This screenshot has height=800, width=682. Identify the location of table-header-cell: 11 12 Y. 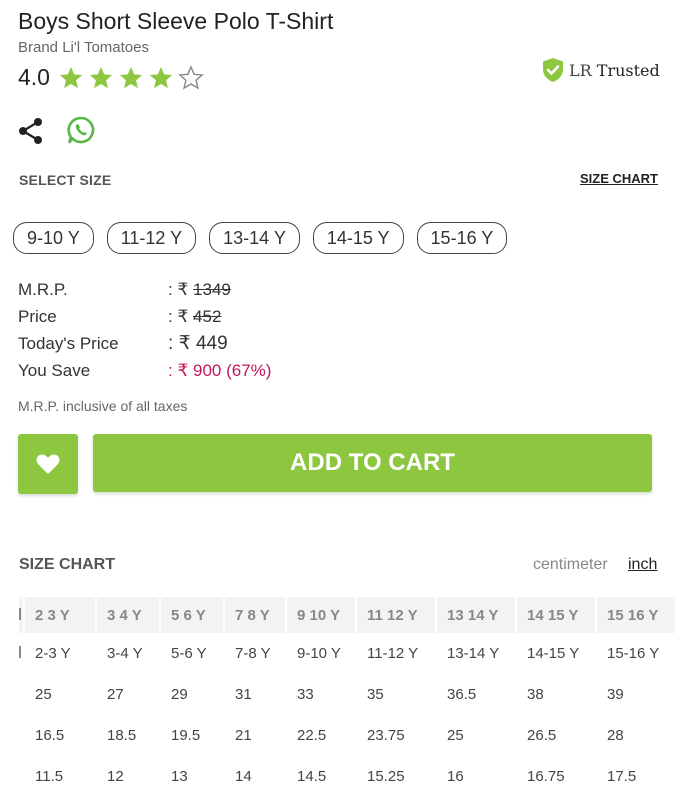
(396, 615).